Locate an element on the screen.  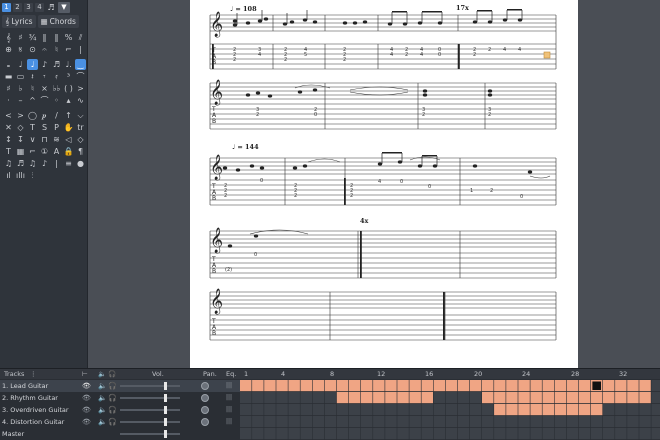
harmonic-icon: ◇ is located at coordinates (20, 127).